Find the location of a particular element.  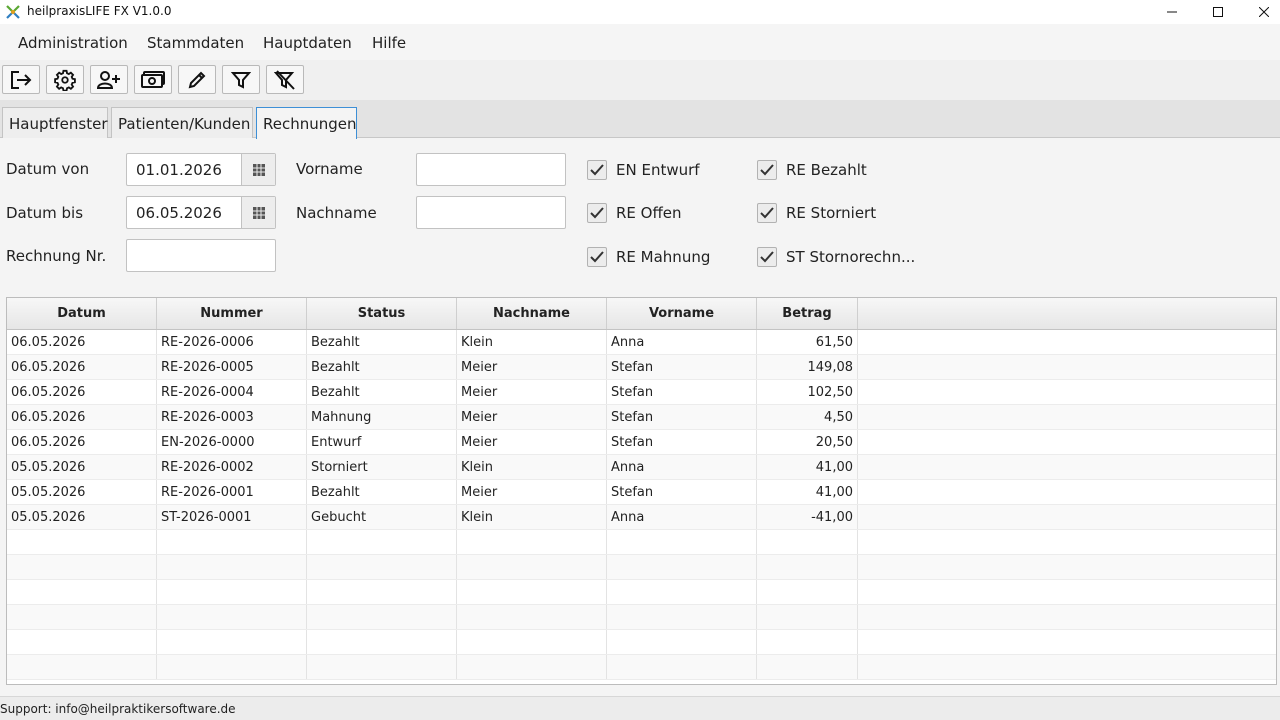

logout-button is located at coordinates (21, 79).